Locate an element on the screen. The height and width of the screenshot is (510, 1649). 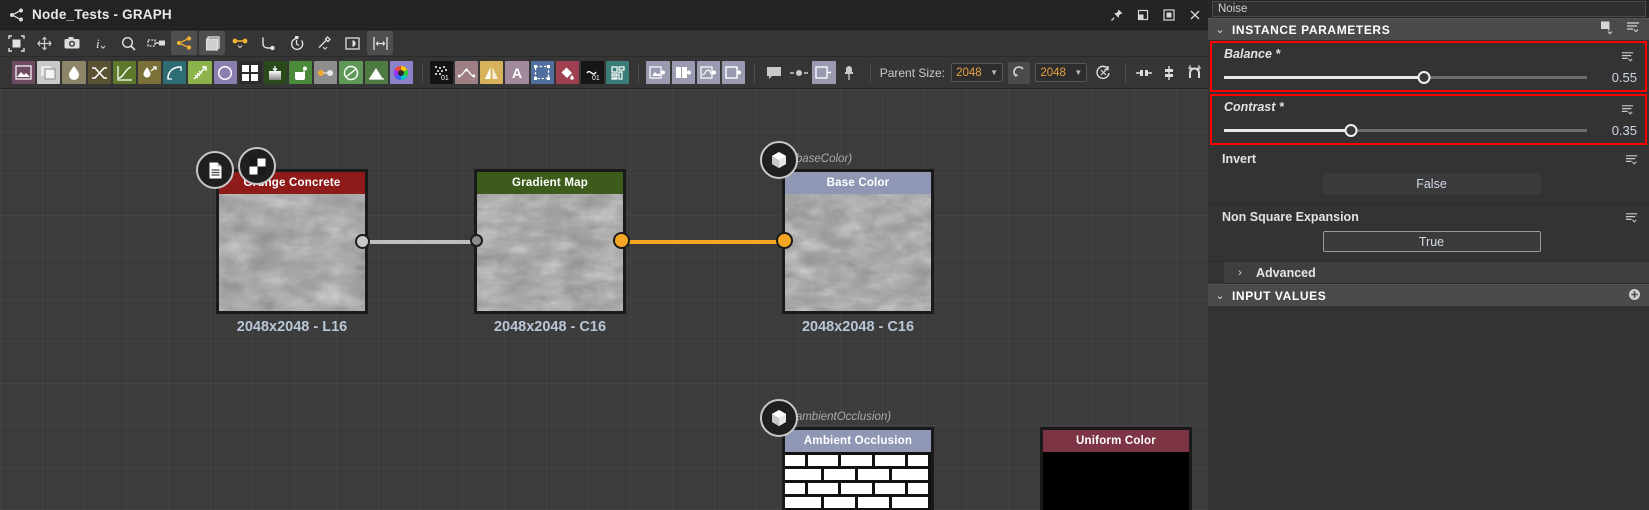
parent-size-width-dropdown: 2048 ▼ is located at coordinates (977, 72).